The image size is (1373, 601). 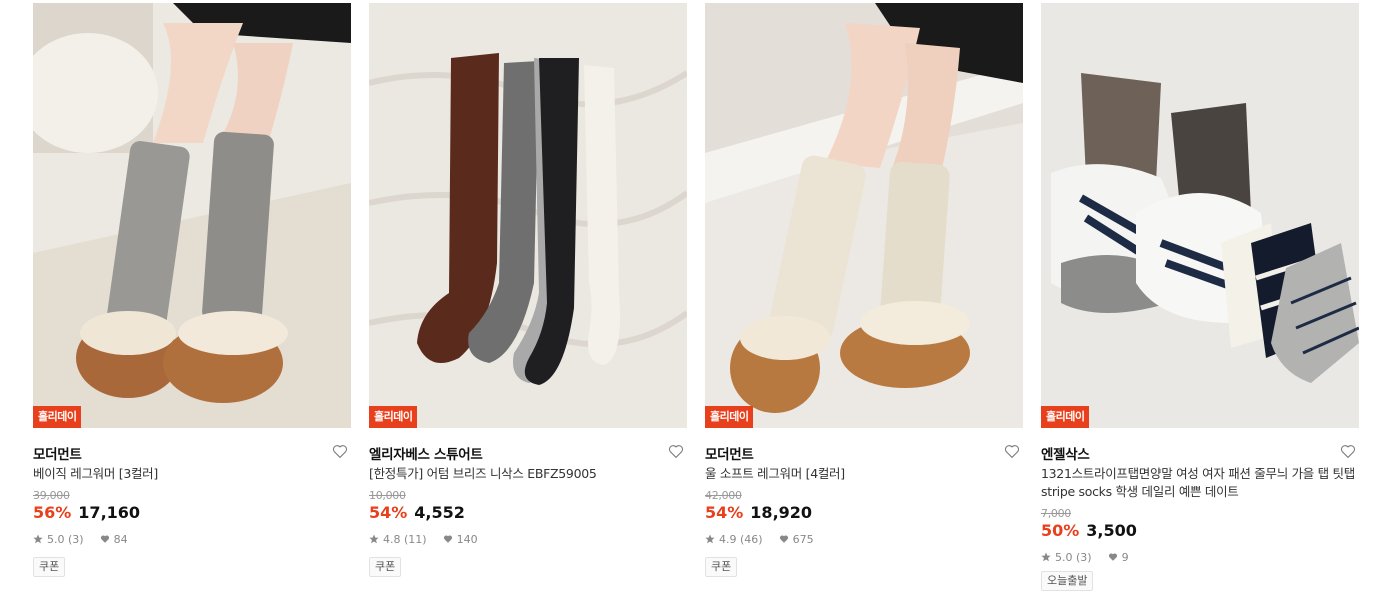 I want to click on discount-rate: 56%, so click(x=52, y=512).